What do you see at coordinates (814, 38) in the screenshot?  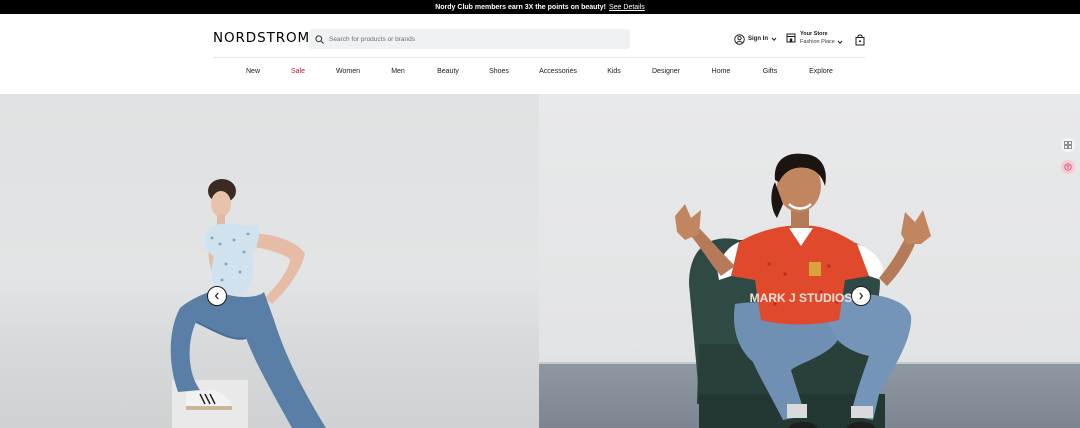 I see `store-selector: Your Store Fashion Place` at bounding box center [814, 38].